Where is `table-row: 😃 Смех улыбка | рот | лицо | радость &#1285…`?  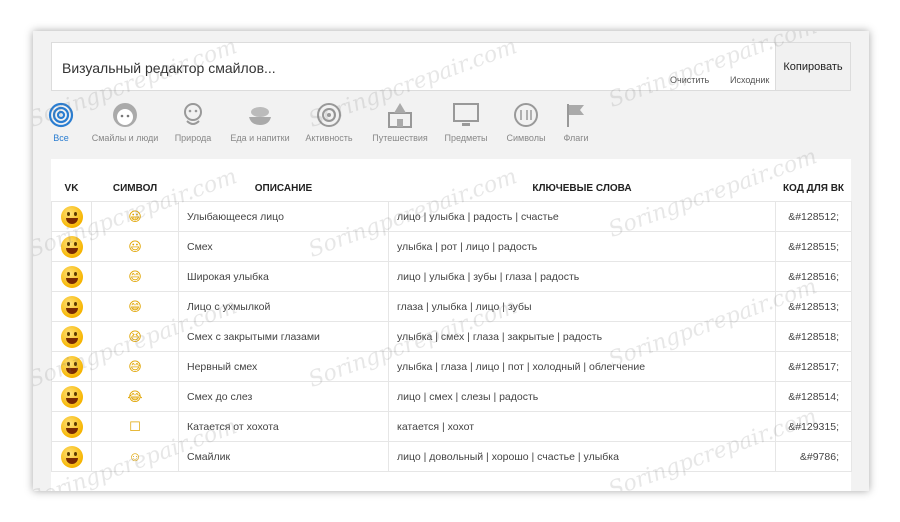
table-row: 😃 Смех улыбка | рот | лицо | радость &#1285… is located at coordinates (451, 246).